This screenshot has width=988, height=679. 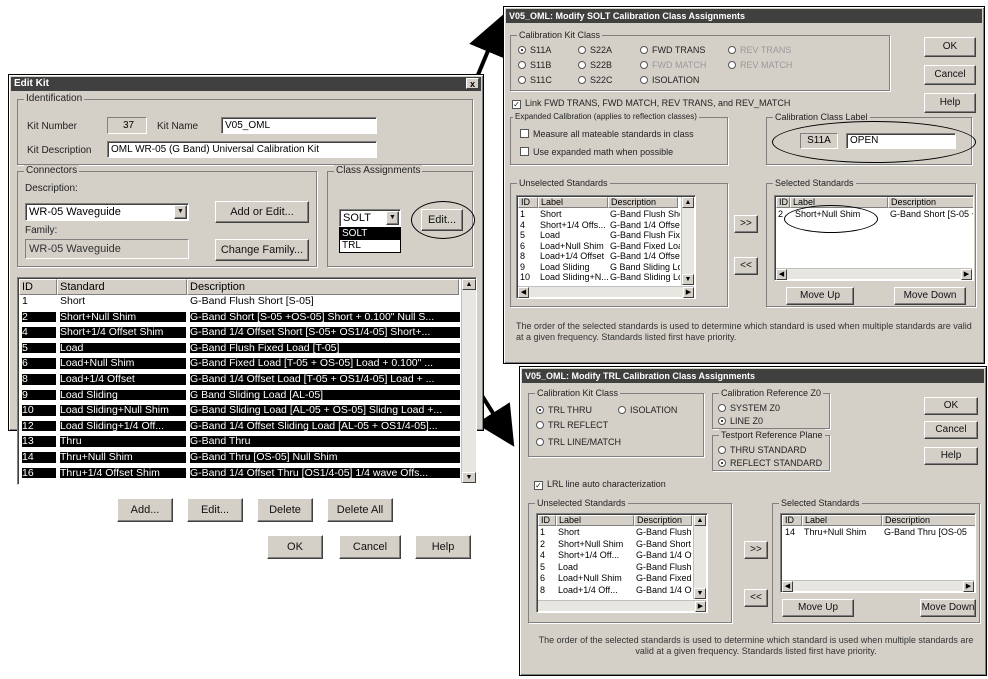 I want to click on row-description: G-Band Flush Shor, so click(x=645, y=214).